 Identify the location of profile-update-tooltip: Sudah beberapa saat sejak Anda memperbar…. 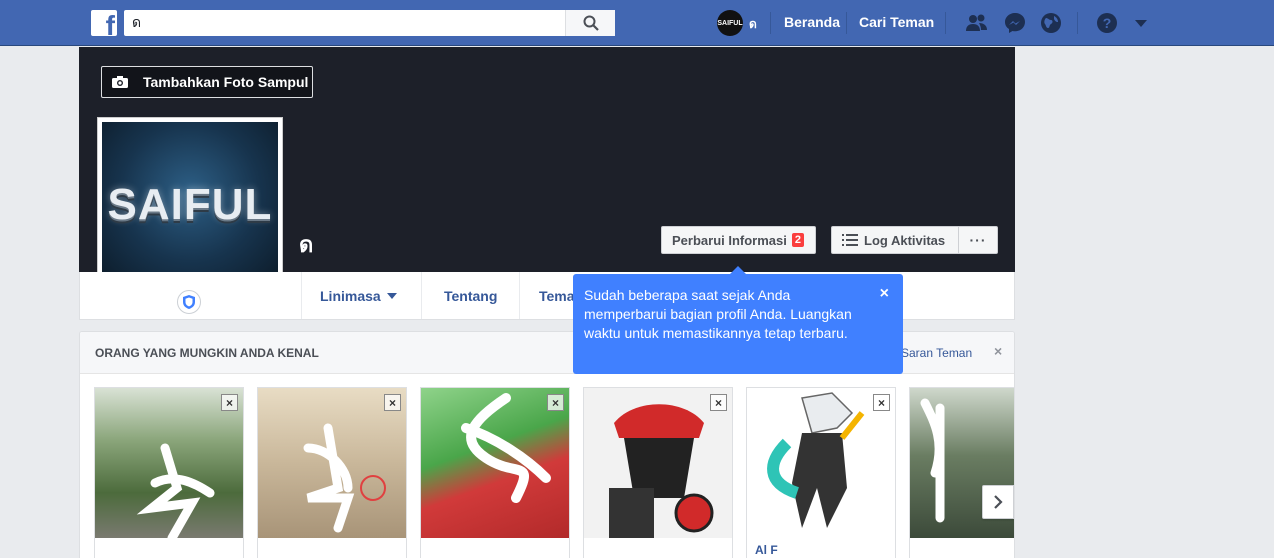
(738, 324).